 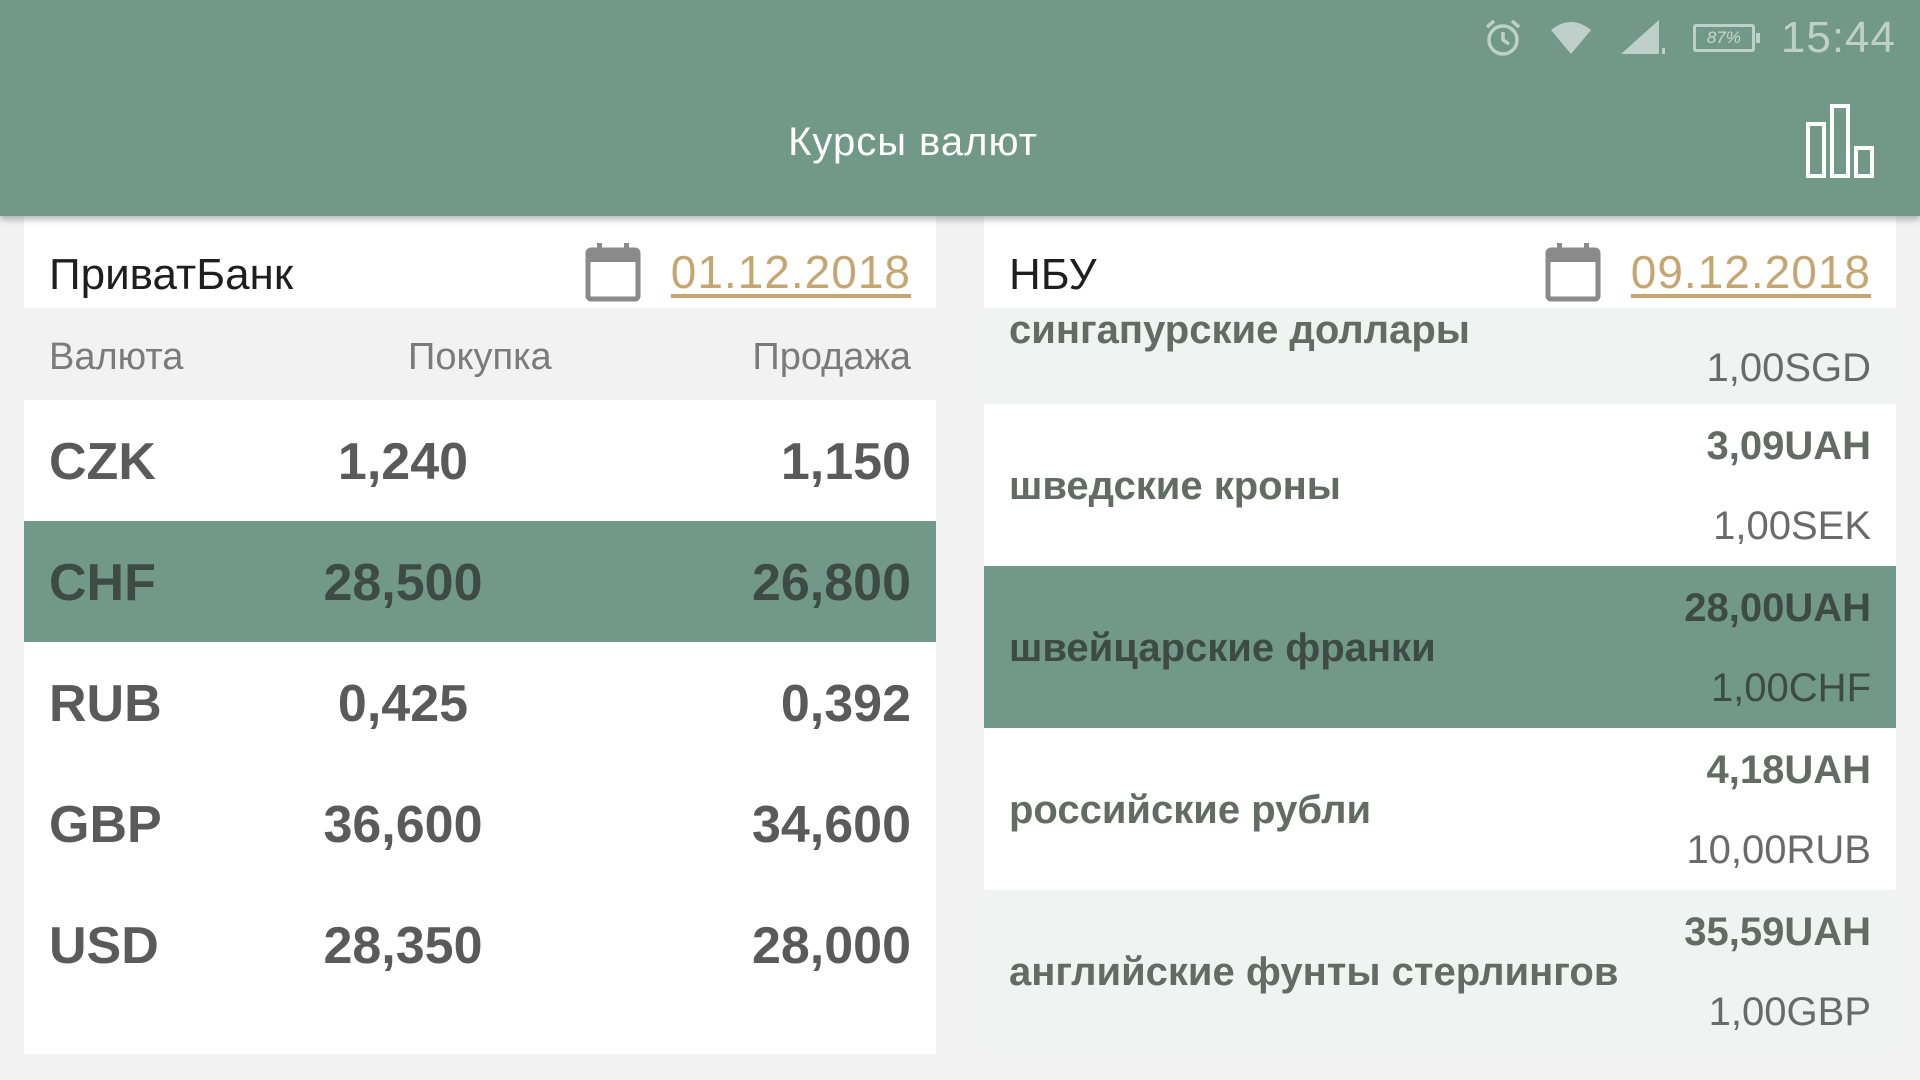 What do you see at coordinates (403, 946) in the screenshot?
I see `buy-rate: 28,350` at bounding box center [403, 946].